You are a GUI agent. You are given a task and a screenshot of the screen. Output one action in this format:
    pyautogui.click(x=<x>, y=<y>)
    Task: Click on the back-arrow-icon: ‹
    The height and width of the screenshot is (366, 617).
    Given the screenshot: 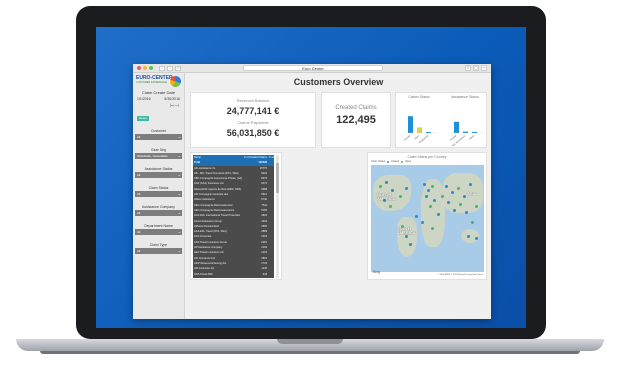 What is the action you would take?
    pyautogui.click(x=162, y=68)
    